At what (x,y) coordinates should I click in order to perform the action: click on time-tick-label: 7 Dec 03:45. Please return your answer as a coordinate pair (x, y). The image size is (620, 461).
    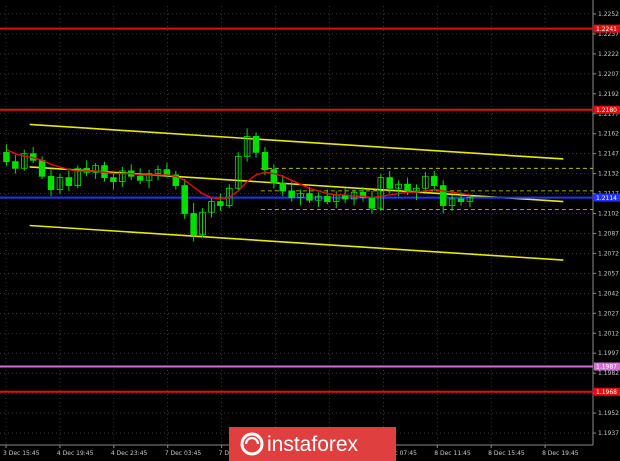
    Looking at the image, I should click on (183, 453).